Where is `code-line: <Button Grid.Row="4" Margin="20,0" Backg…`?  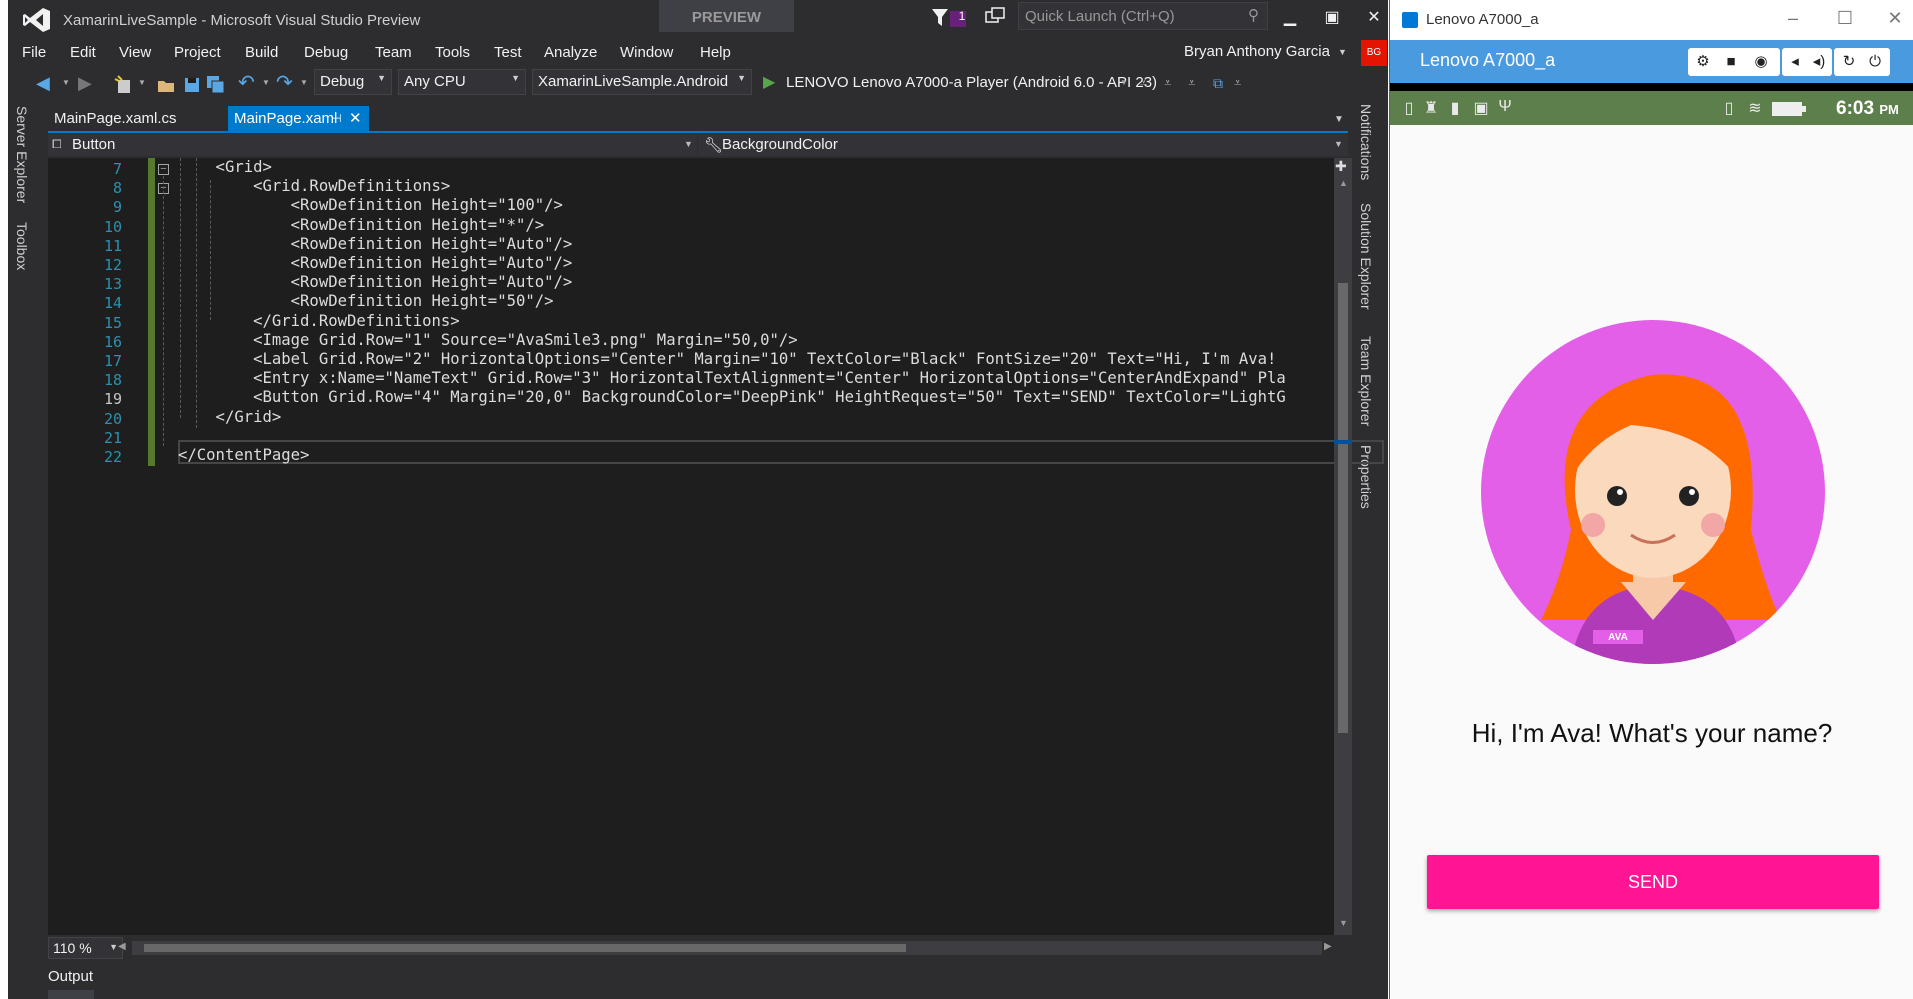 code-line: <Button Grid.Row="4" Margin="20,0" Backg… is located at coordinates (732, 397).